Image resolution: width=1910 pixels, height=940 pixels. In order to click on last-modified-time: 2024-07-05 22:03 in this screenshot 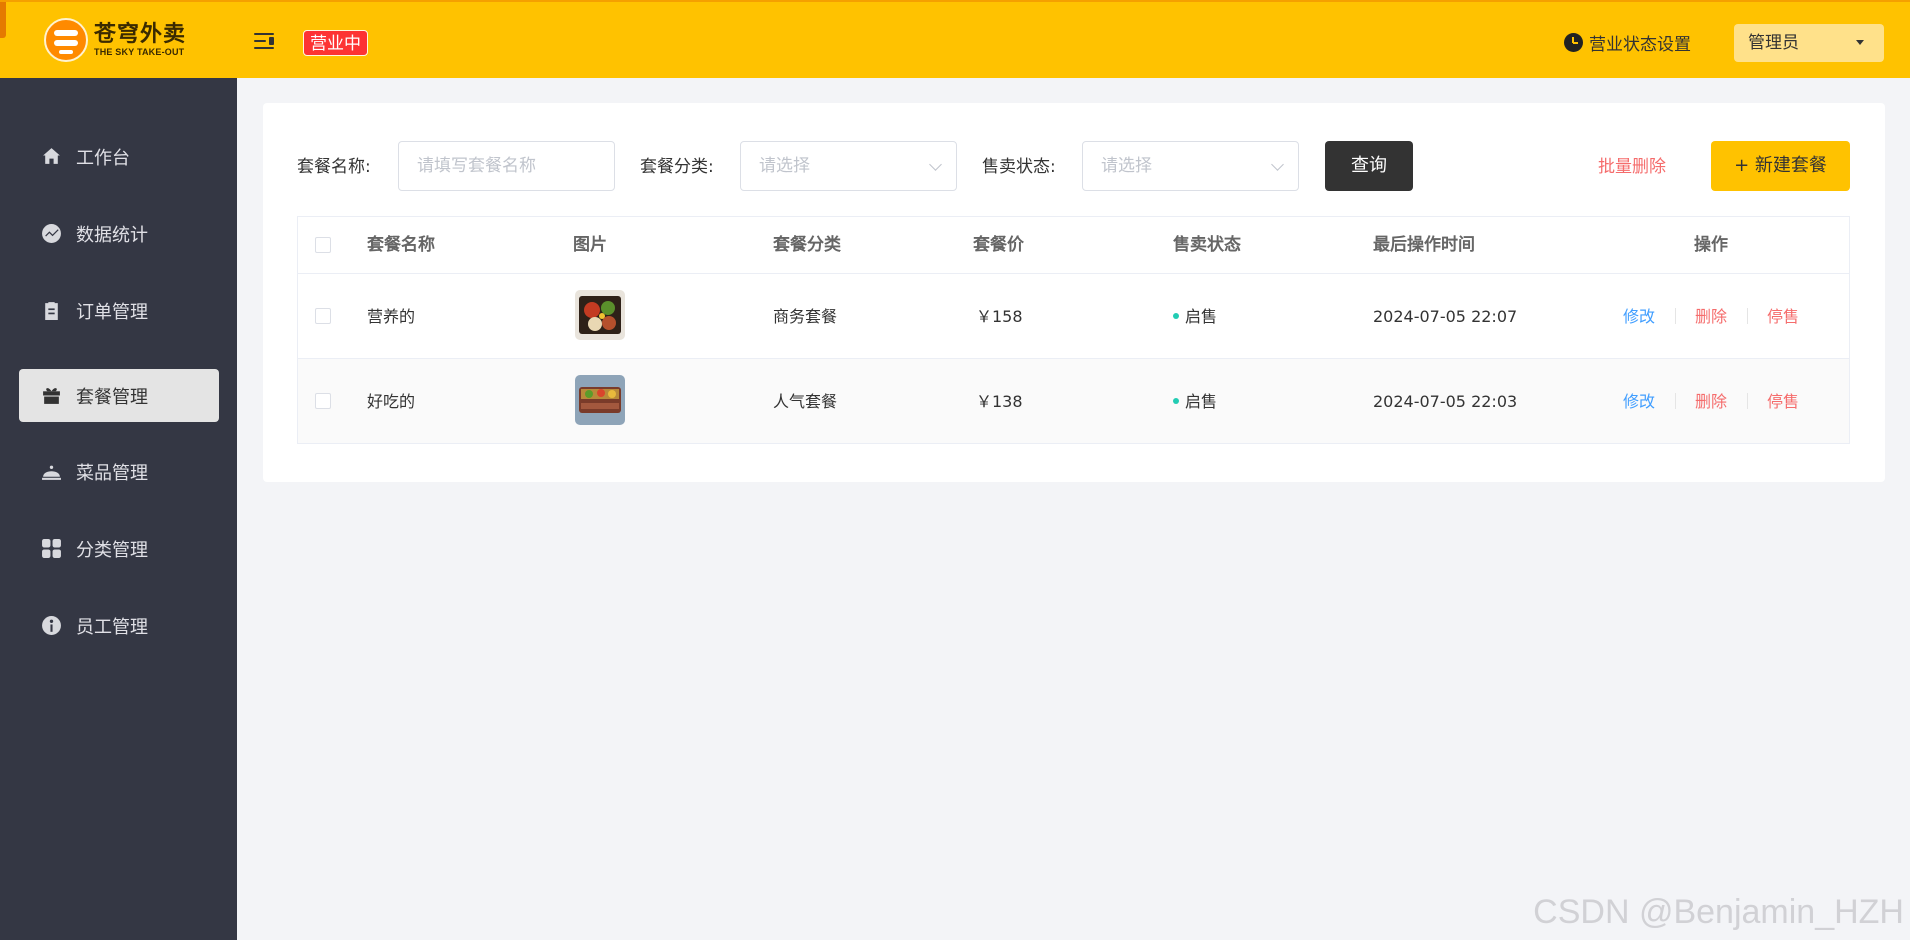, I will do `click(1445, 401)`.